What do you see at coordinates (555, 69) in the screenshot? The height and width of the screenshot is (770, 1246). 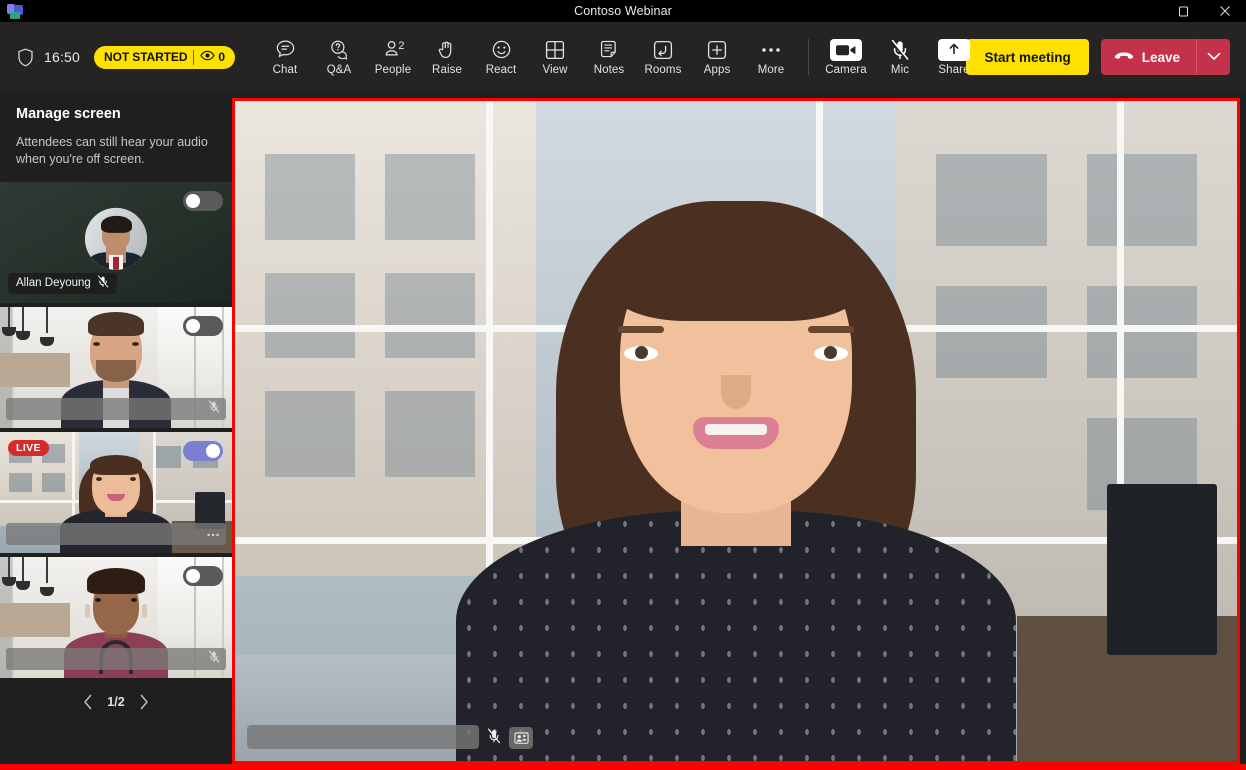 I see `view-label: View` at bounding box center [555, 69].